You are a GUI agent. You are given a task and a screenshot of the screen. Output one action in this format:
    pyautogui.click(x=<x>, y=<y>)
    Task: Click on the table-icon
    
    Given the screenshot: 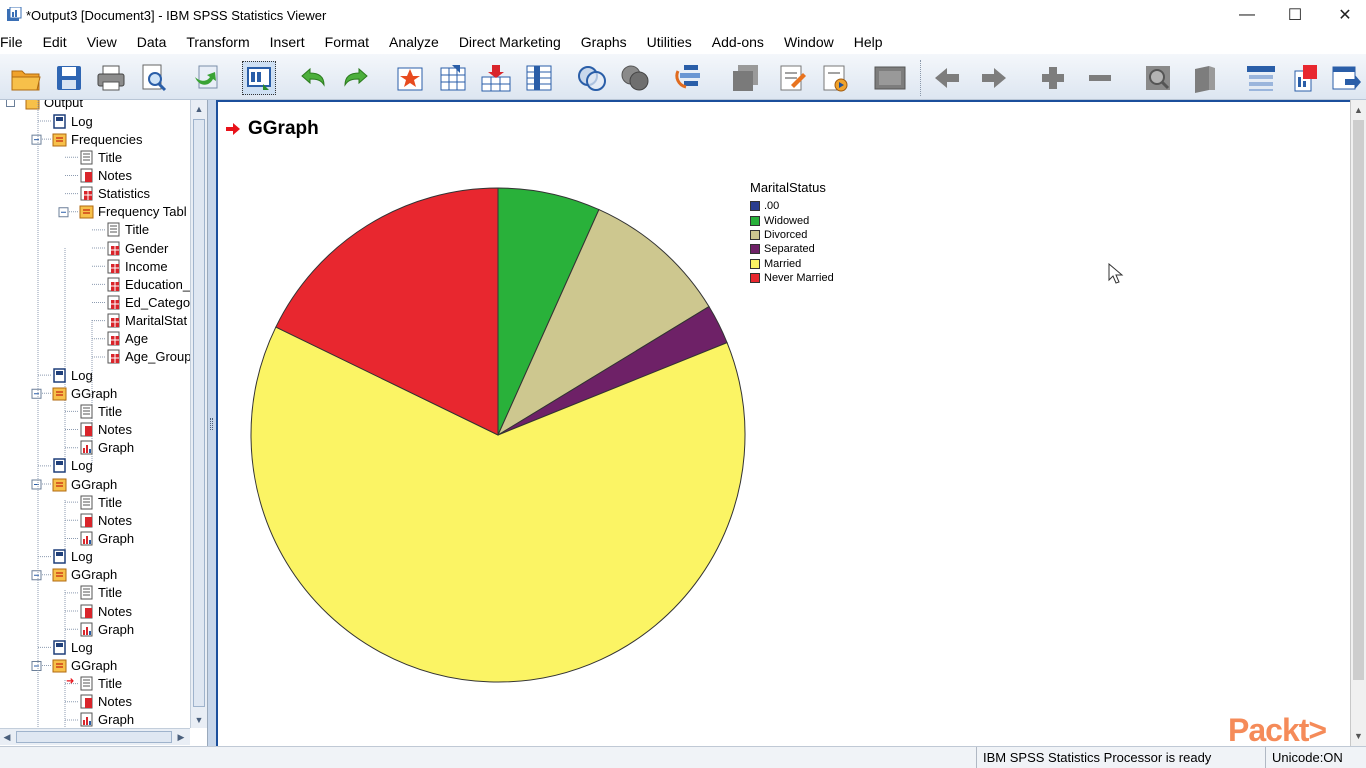 What is the action you would take?
    pyautogui.click(x=113, y=266)
    